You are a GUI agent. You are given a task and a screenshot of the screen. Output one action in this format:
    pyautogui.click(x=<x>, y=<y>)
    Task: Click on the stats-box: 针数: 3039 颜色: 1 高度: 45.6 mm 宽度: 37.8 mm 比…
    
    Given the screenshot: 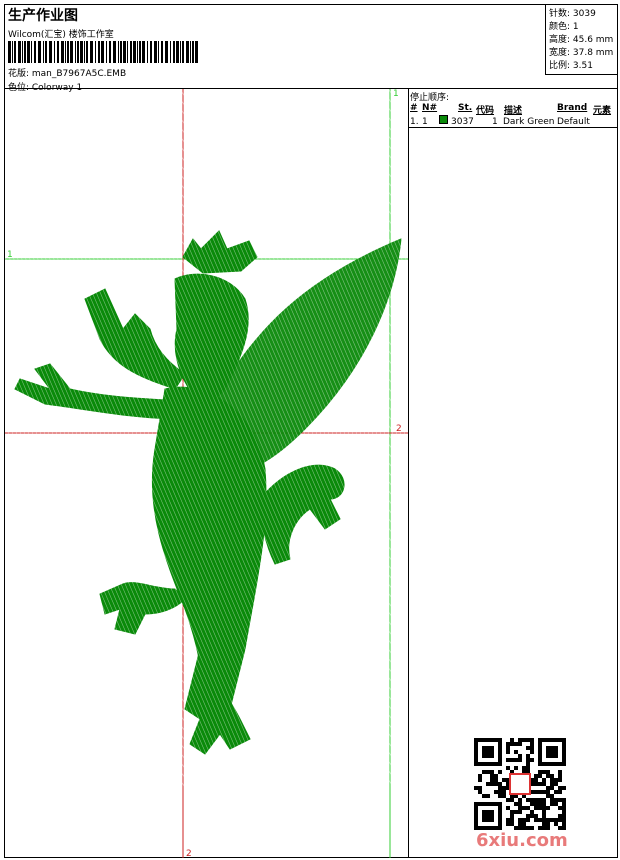 What is the action you would take?
    pyautogui.click(x=581, y=39)
    